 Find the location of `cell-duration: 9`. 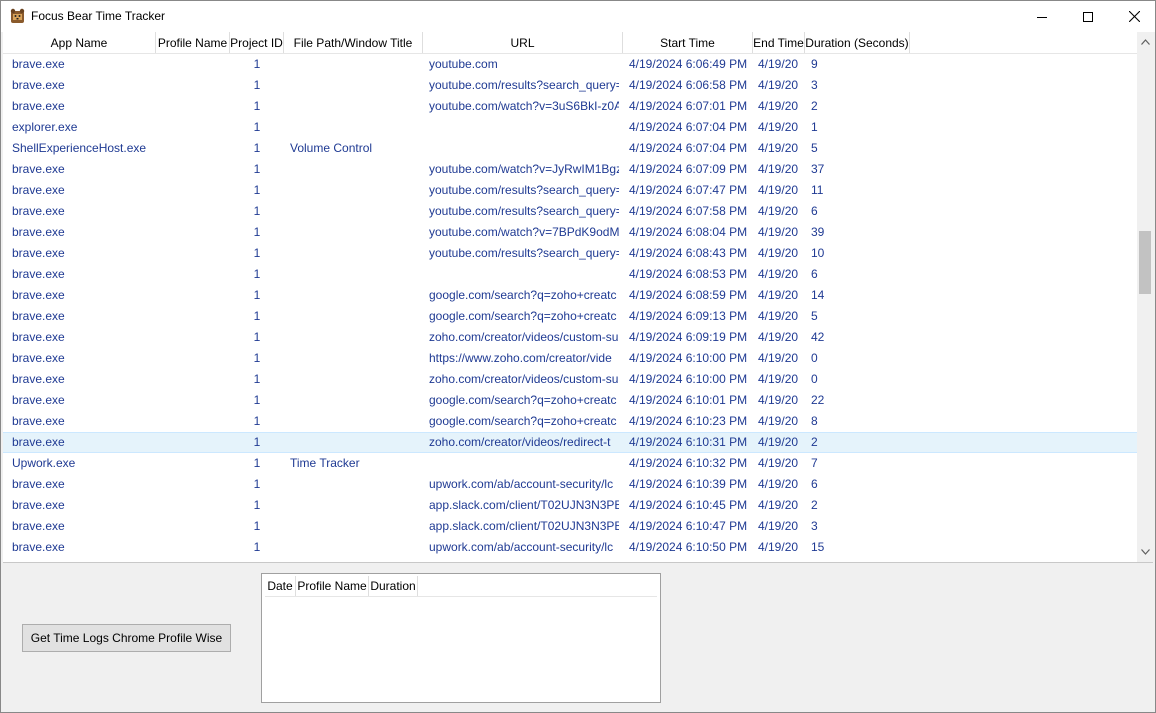

cell-duration: 9 is located at coordinates (814, 64).